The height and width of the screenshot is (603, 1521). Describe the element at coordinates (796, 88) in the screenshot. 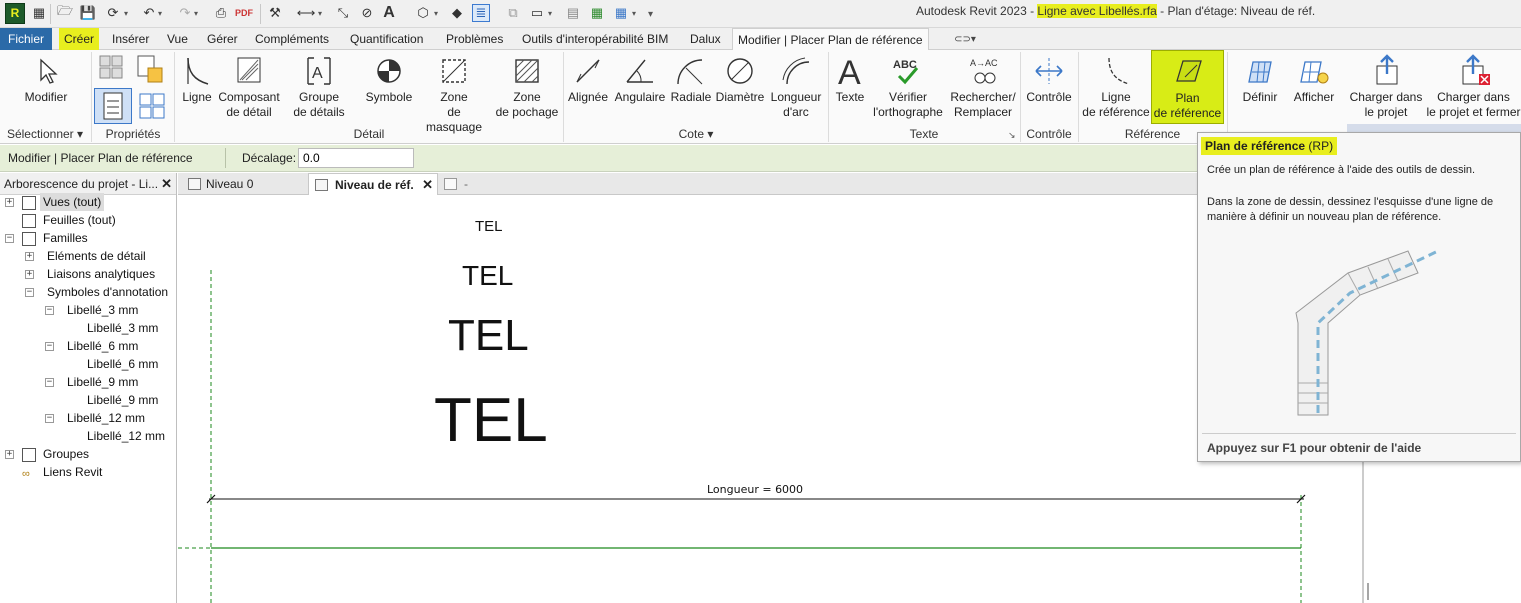

I see `longueur-arc-button: Longueur d'arc` at that location.